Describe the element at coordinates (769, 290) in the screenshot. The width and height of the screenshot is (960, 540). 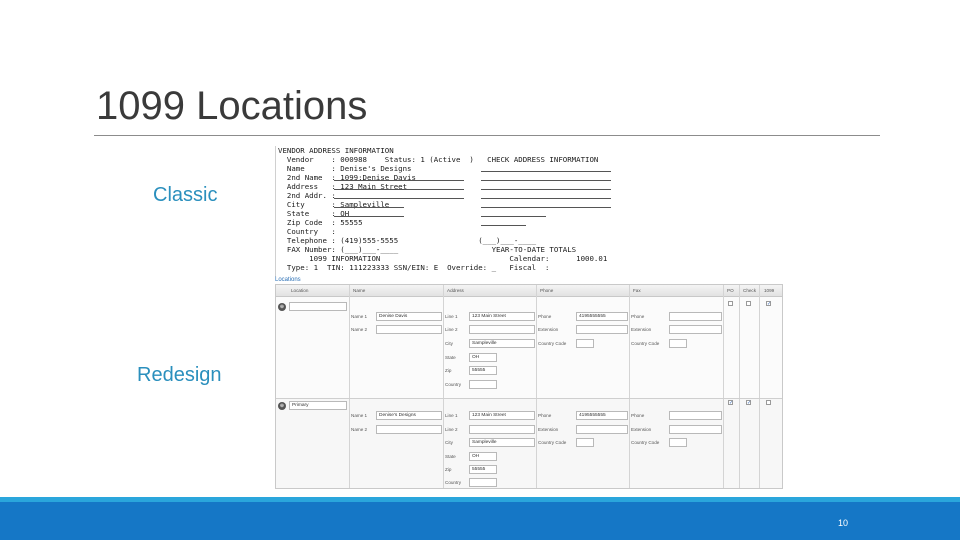
I see `column-header-1099: 1099` at that location.